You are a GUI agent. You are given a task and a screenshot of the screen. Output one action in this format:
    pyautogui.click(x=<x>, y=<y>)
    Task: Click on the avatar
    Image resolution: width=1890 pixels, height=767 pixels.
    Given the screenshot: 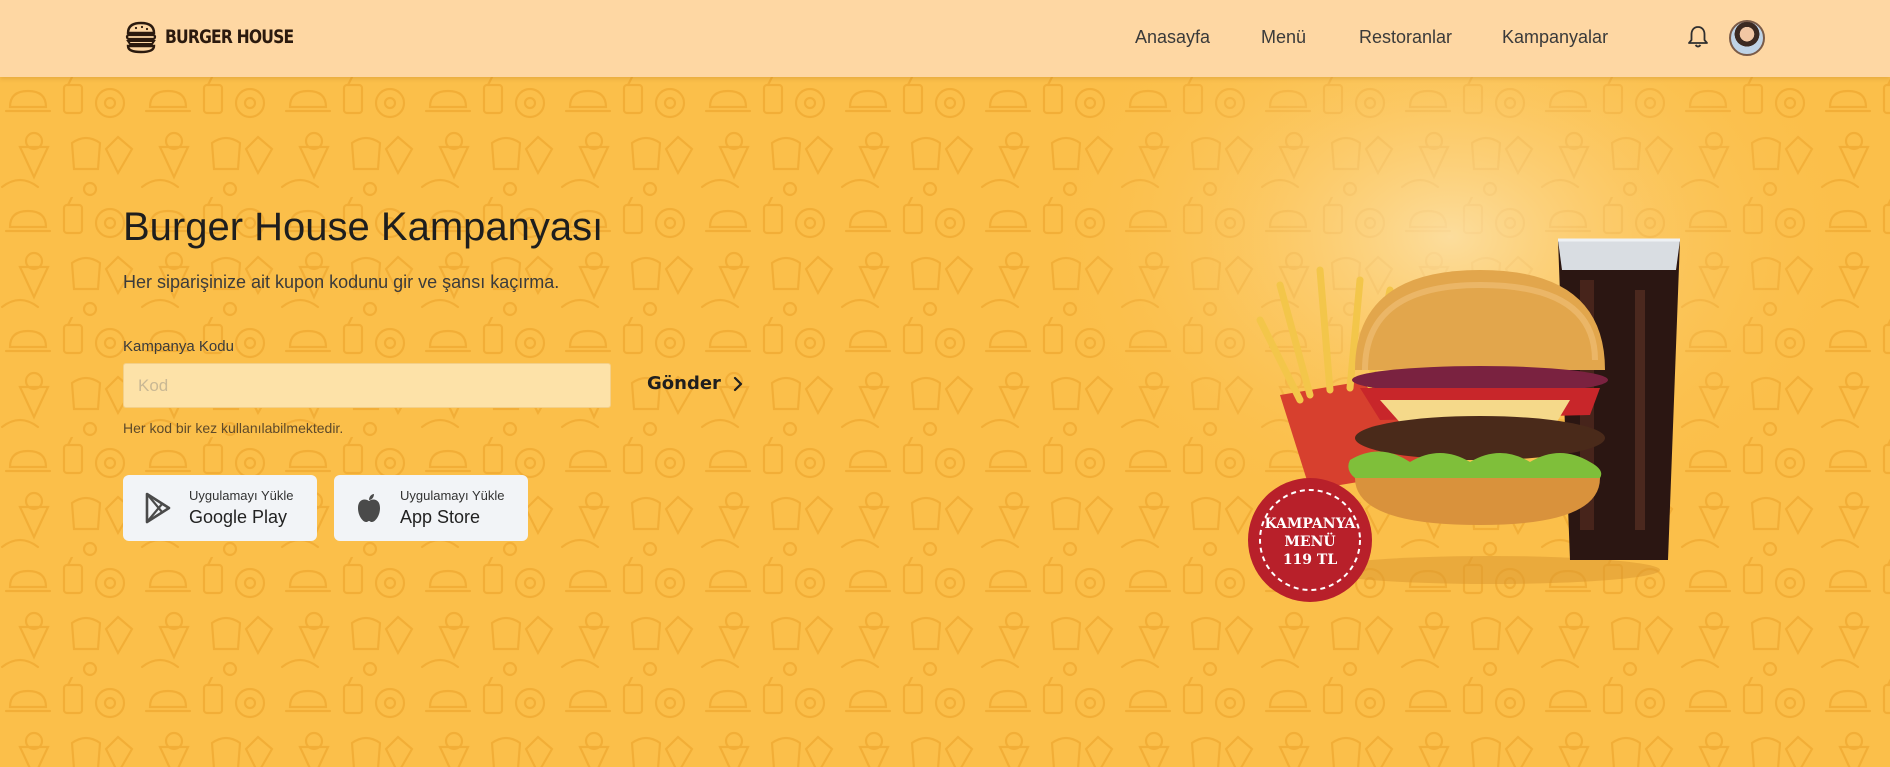 What is the action you would take?
    pyautogui.click(x=1747, y=38)
    